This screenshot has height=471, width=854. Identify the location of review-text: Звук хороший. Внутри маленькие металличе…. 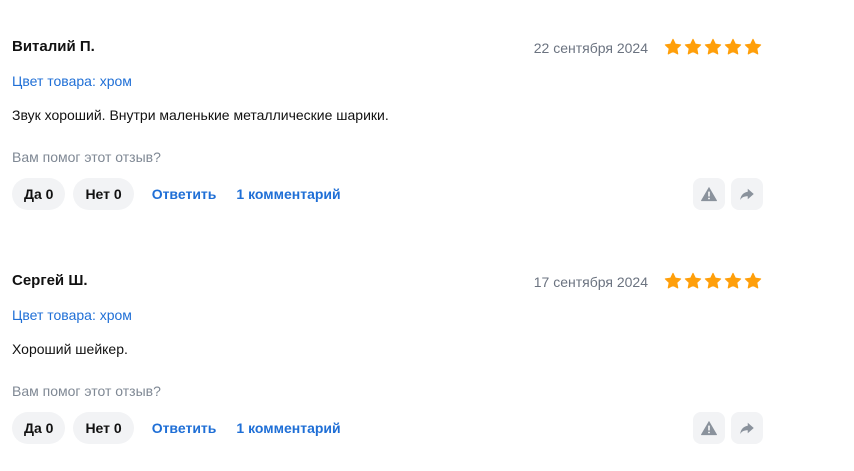
(200, 115).